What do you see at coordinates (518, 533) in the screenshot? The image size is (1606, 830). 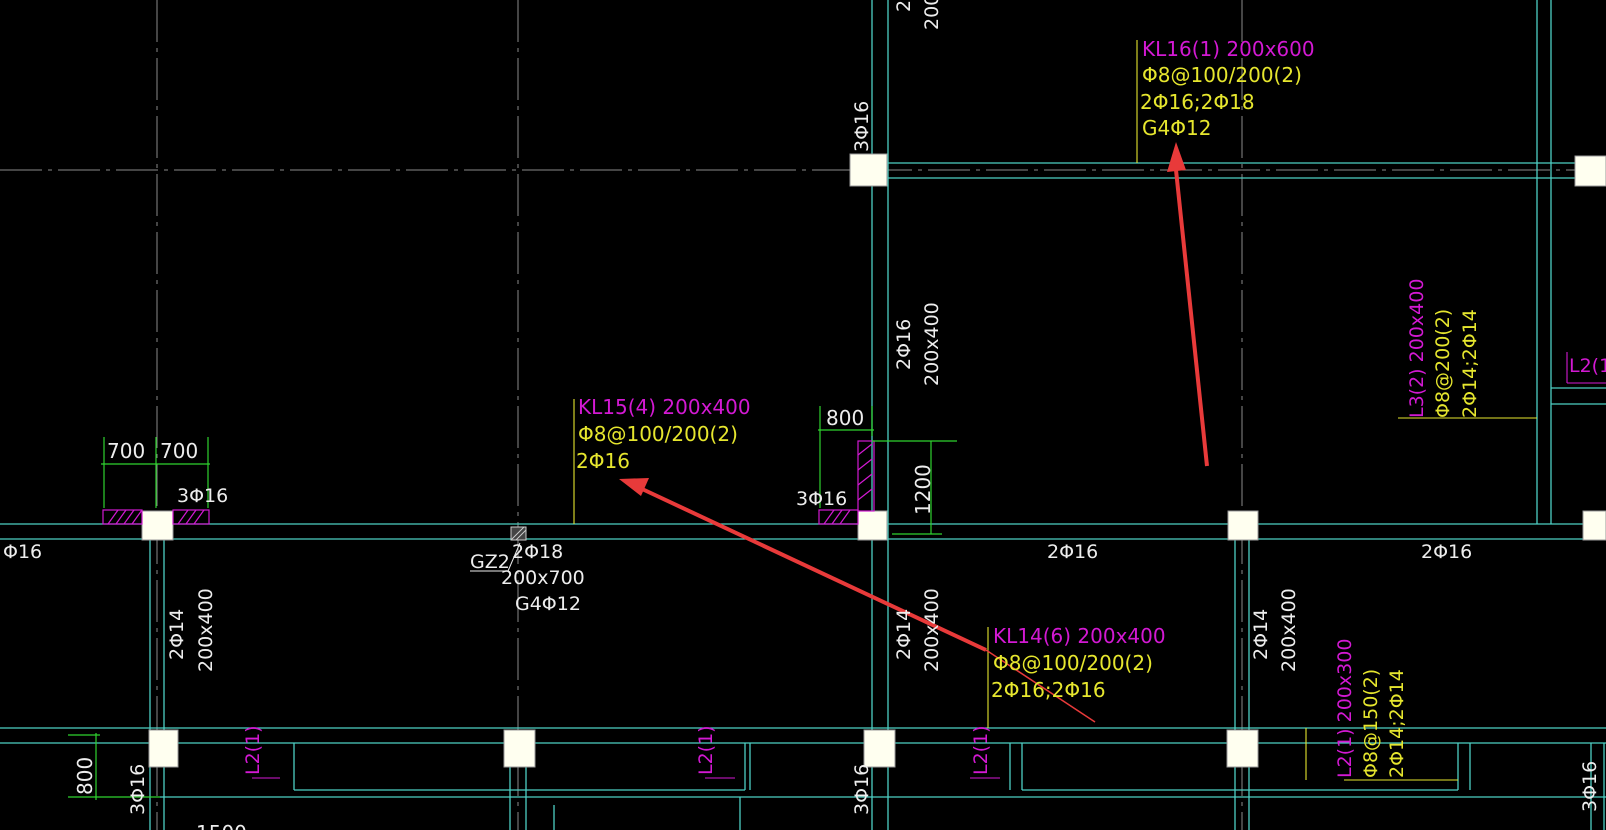 I see `gz2-column-hatch` at bounding box center [518, 533].